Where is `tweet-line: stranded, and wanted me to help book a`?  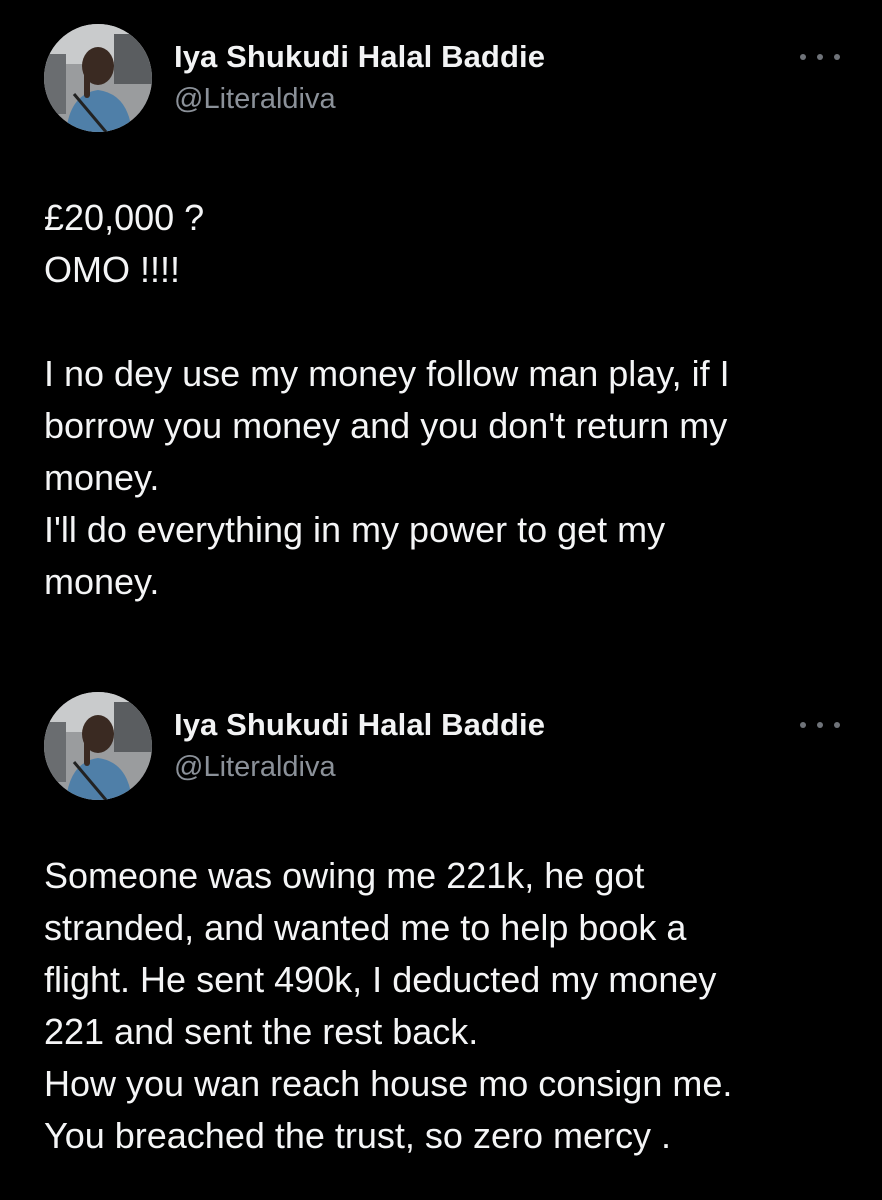 tweet-line: stranded, and wanted me to help book a is located at coordinates (365, 927).